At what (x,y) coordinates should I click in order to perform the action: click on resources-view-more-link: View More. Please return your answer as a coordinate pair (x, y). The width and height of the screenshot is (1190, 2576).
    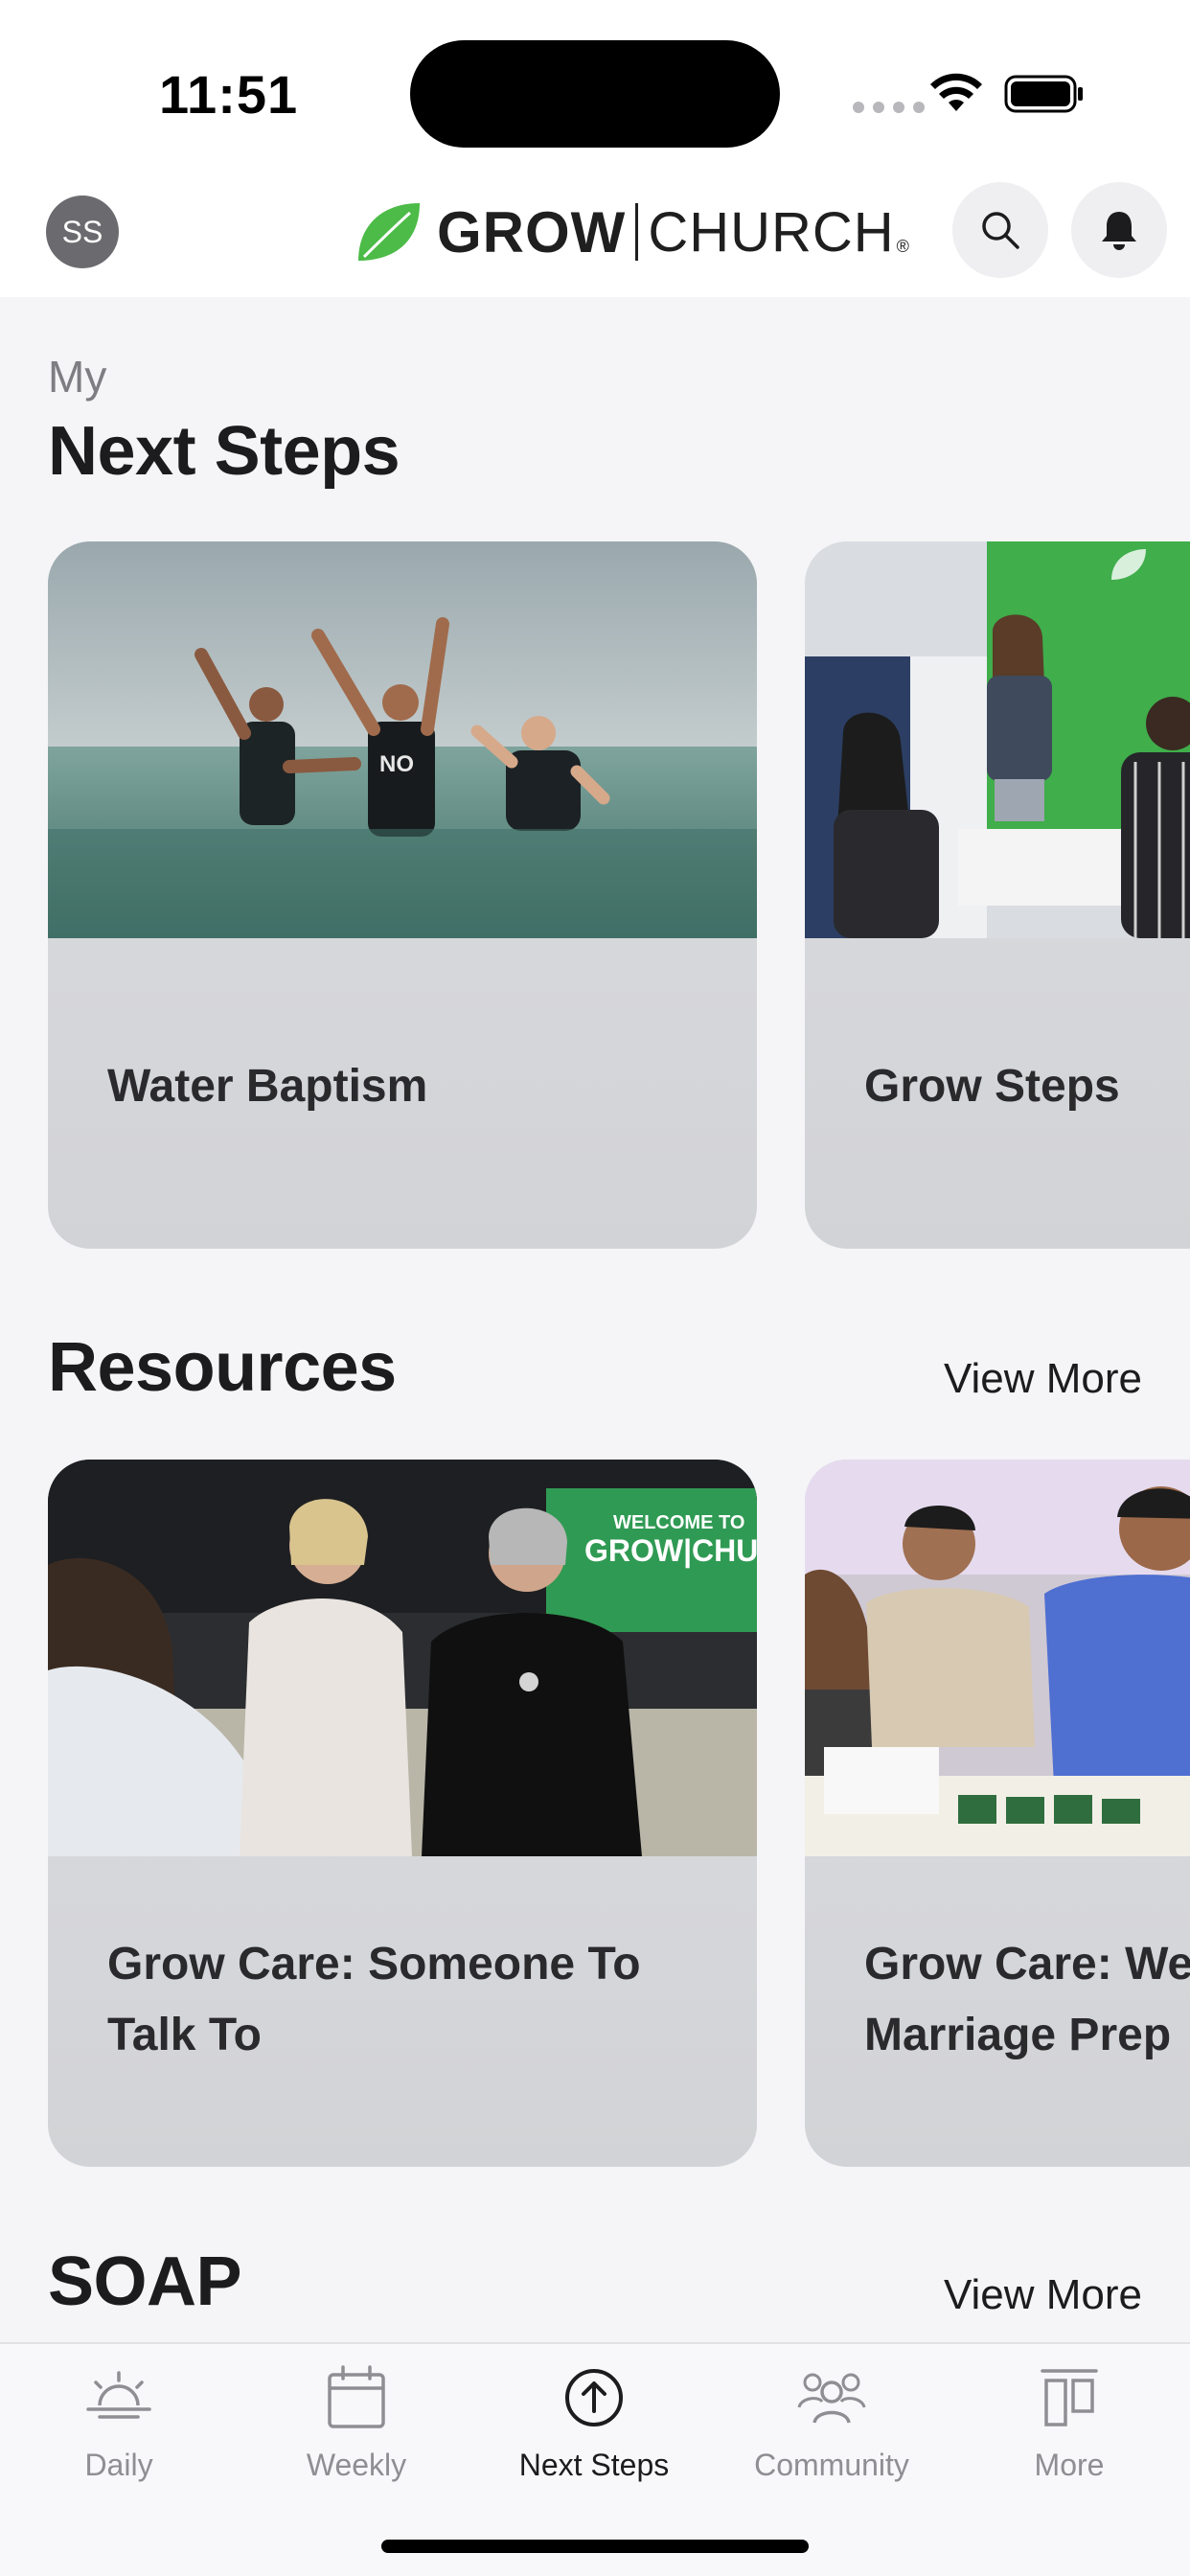
    Looking at the image, I should click on (1043, 1379).